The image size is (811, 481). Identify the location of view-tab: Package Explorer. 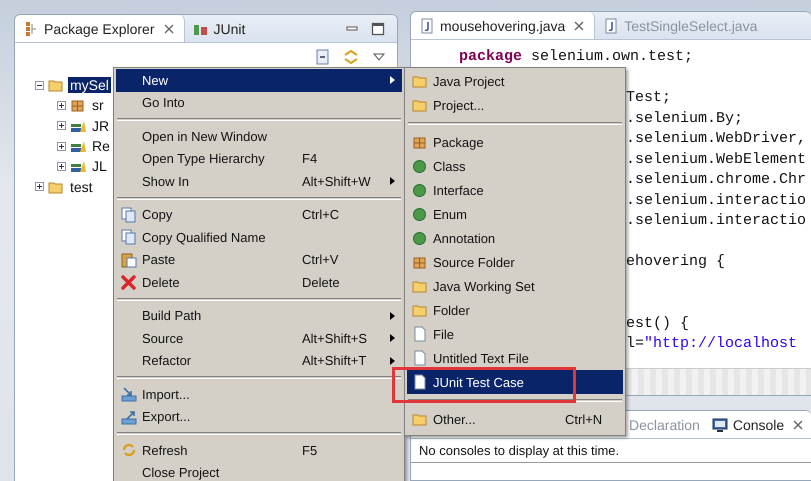
(100, 28).